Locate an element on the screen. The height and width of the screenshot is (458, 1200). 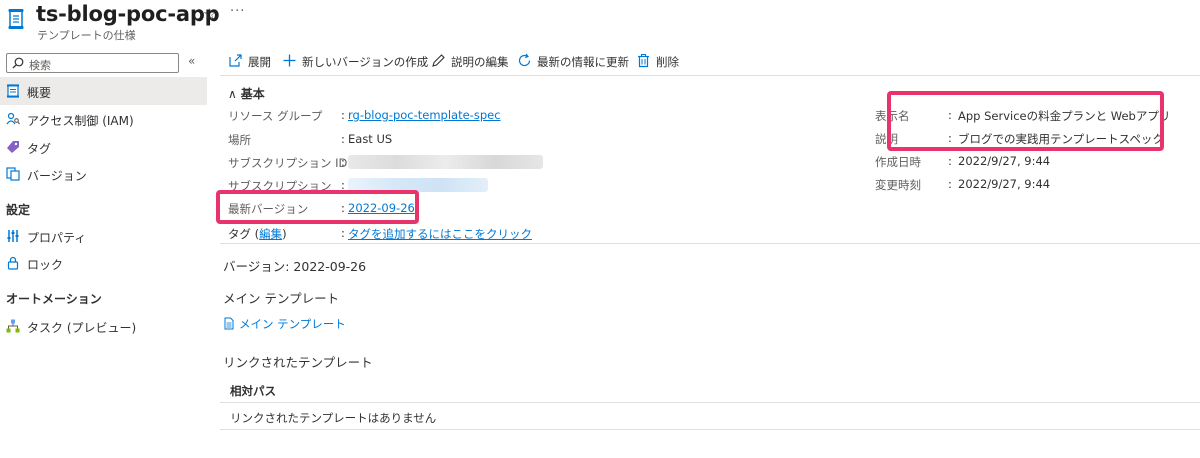
linked-templates-table-header: 相対パス is located at coordinates (710, 390).